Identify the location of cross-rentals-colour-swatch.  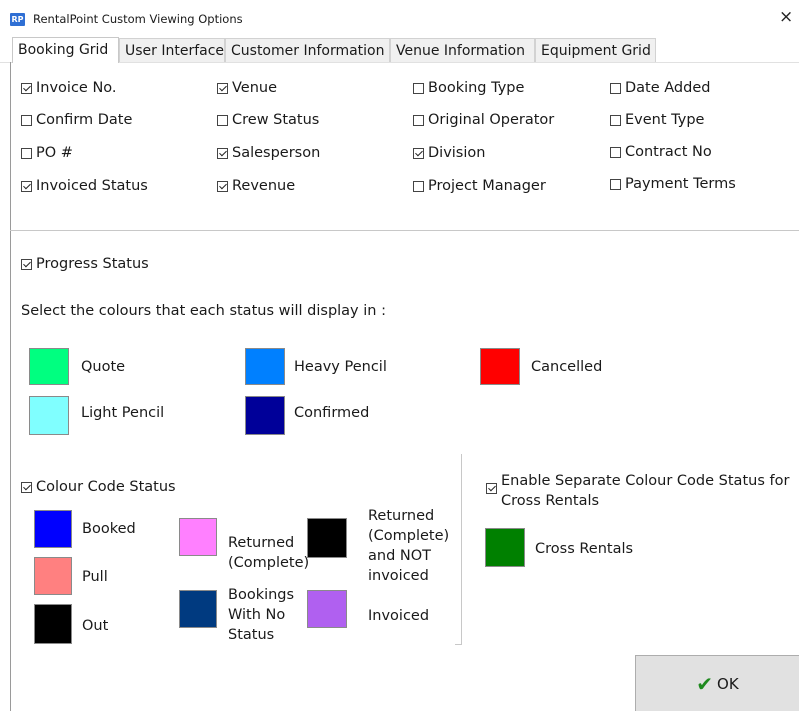
(505, 547).